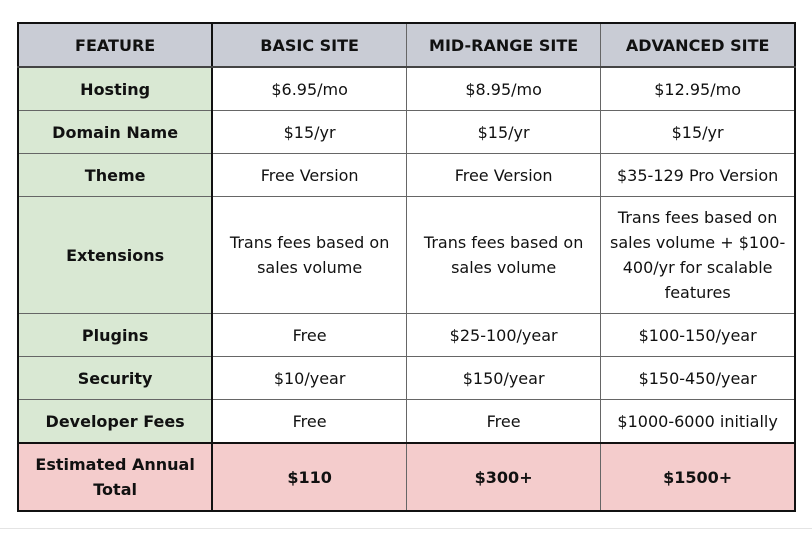 Image resolution: width=812 pixels, height=535 pixels. I want to click on basic-cell: Trans fees based on sales volume, so click(309, 255).